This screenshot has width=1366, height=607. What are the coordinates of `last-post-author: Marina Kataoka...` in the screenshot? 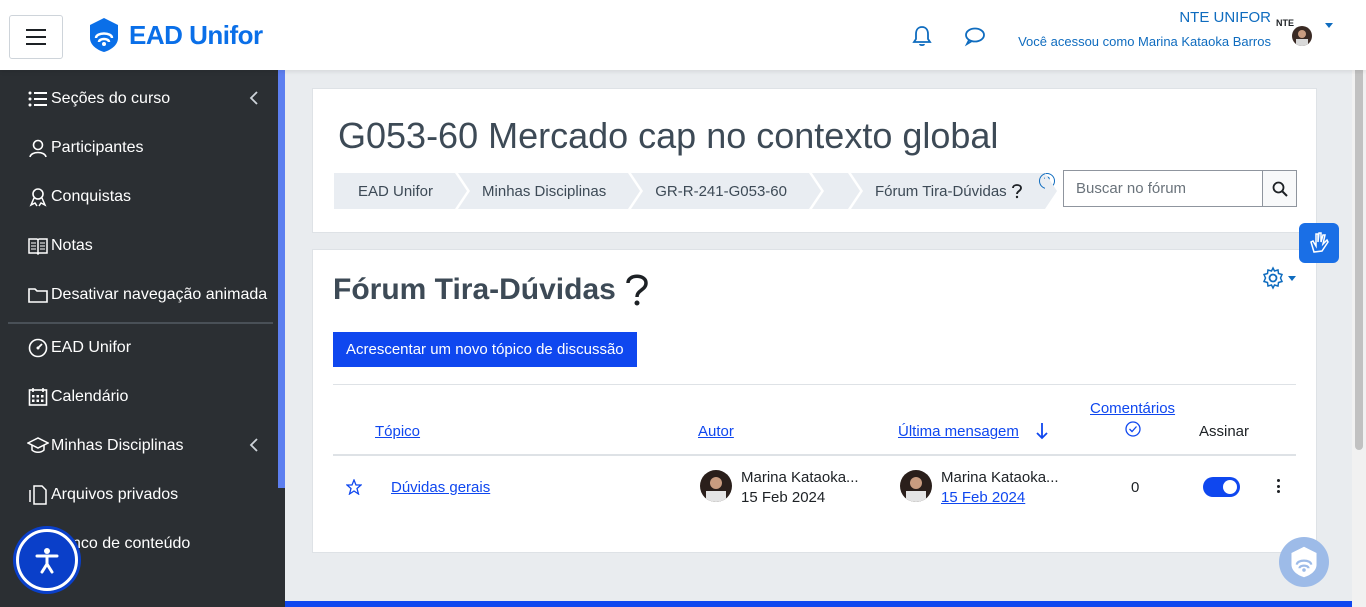 It's located at (1000, 477).